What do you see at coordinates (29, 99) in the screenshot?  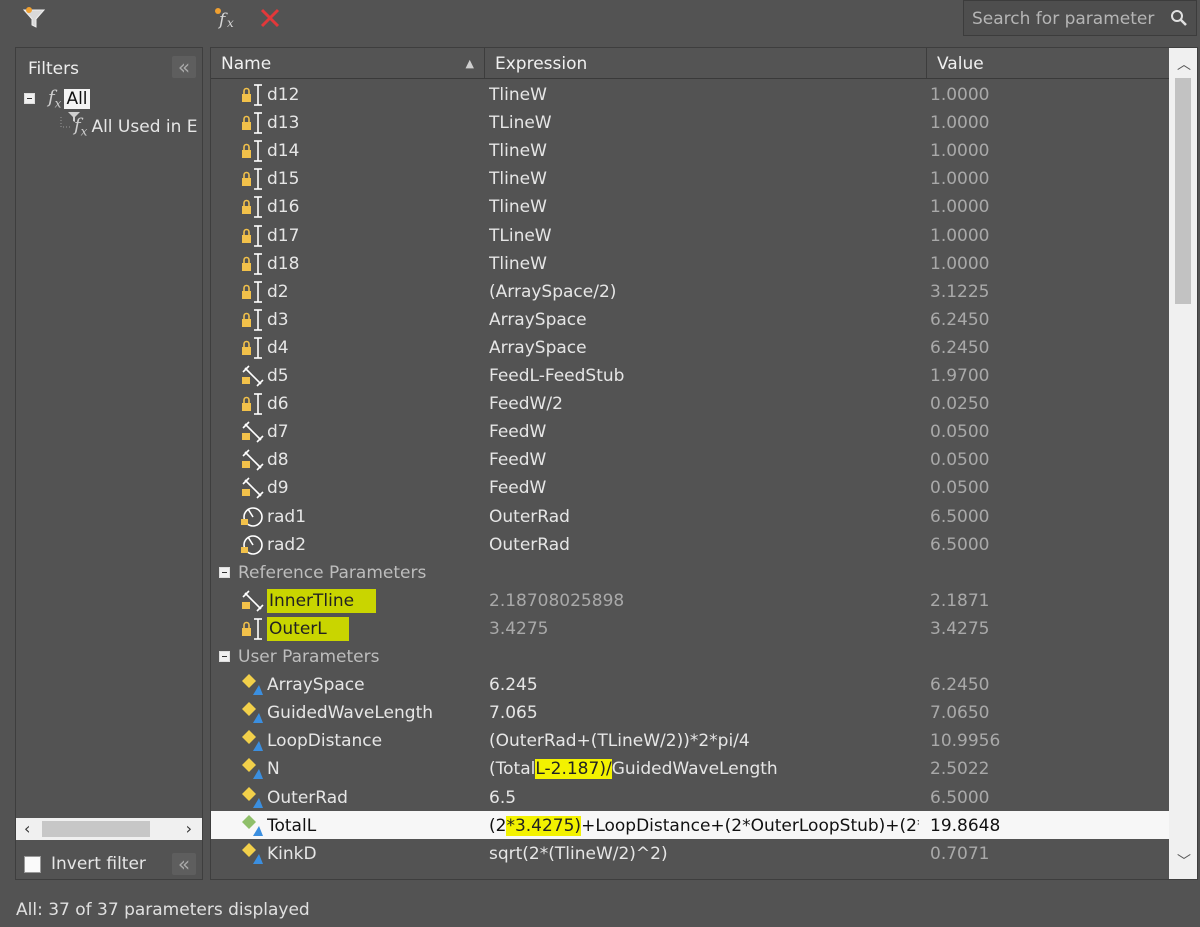 I see `tree-collapse-toggle` at bounding box center [29, 99].